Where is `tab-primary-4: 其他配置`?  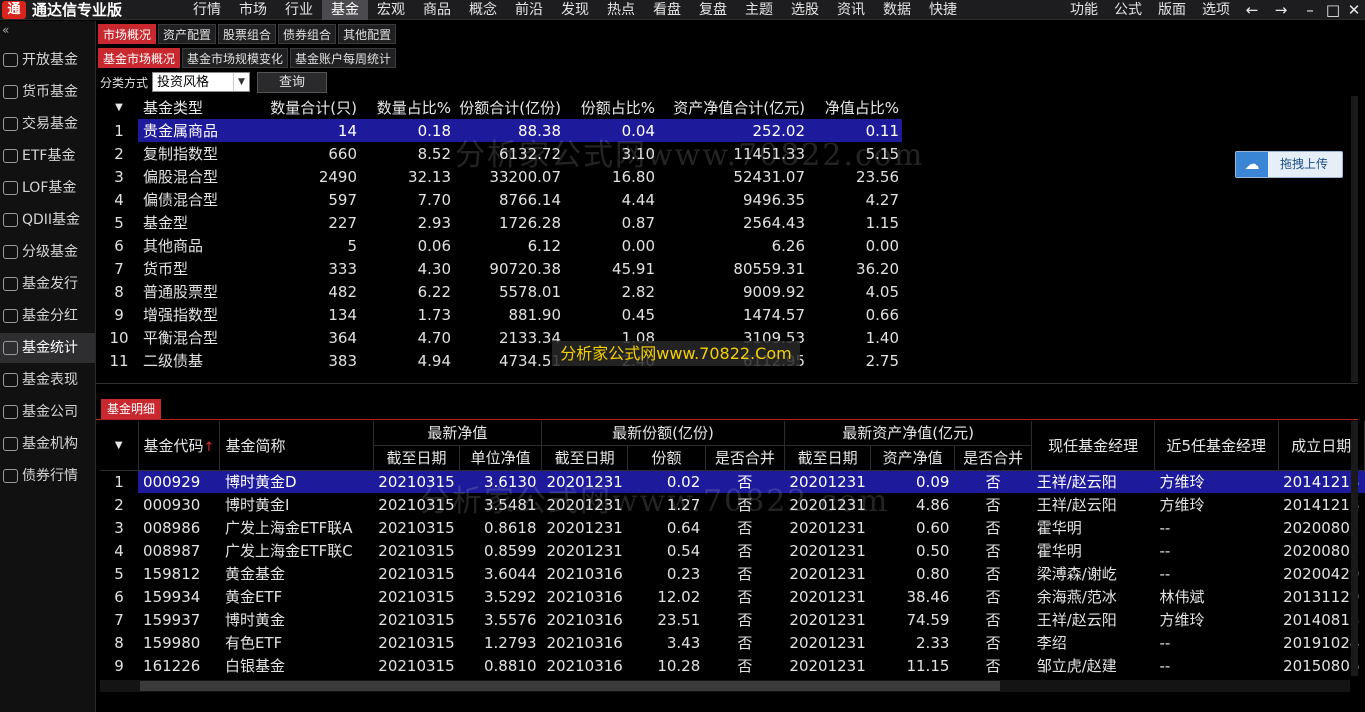
tab-primary-4: 其他配置 is located at coordinates (367, 34).